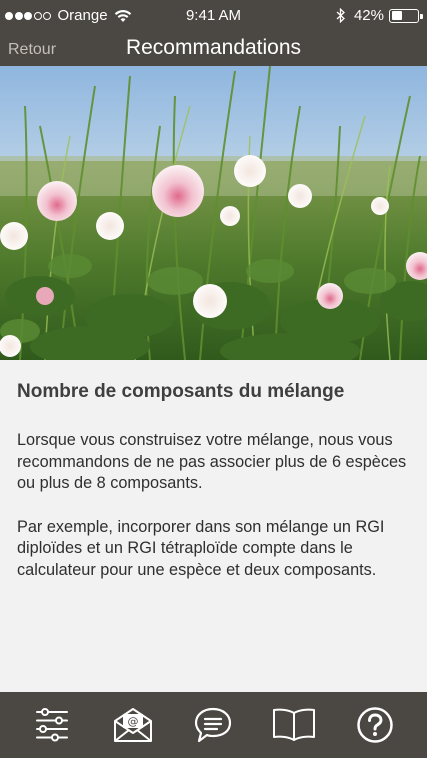  Describe the element at coordinates (340, 15) in the screenshot. I see `bluetooth-icon` at that location.